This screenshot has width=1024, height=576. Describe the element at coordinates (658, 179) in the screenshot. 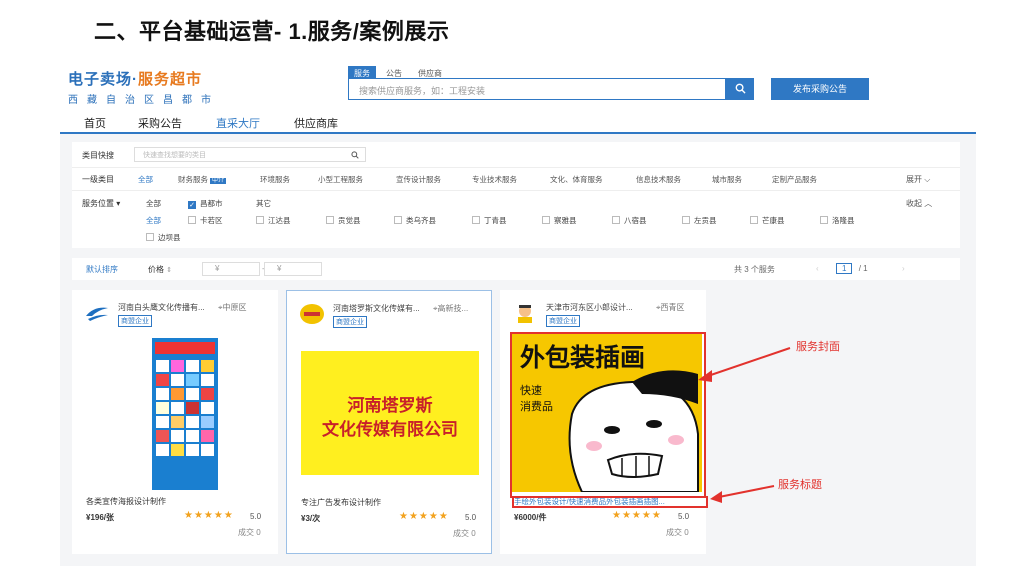

I see `category-it: 信息技术服务` at that location.